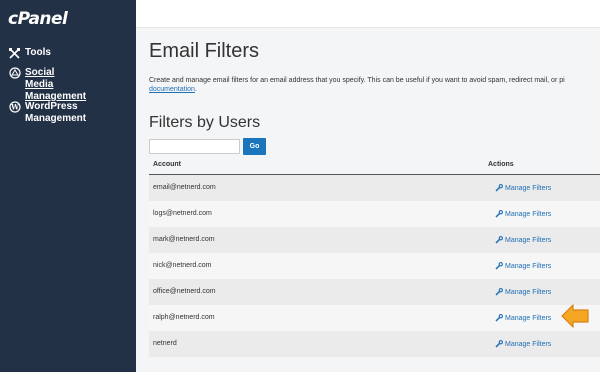  Describe the element at coordinates (254, 146) in the screenshot. I see `go-button: Go` at that location.